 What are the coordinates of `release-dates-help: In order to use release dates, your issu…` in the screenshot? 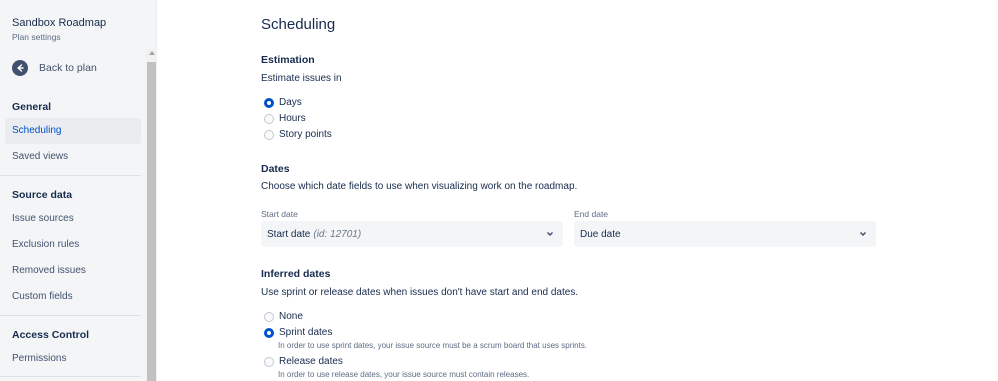 It's located at (404, 374).